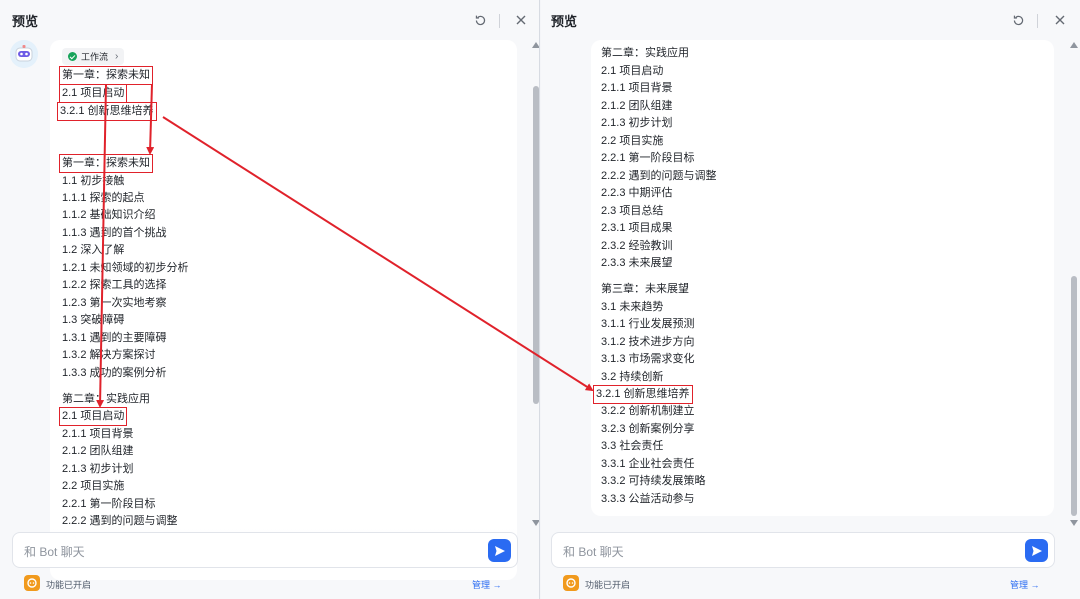  Describe the element at coordinates (648, 411) in the screenshot. I see `outline-line: 3.2.2 创新机制建立` at that location.